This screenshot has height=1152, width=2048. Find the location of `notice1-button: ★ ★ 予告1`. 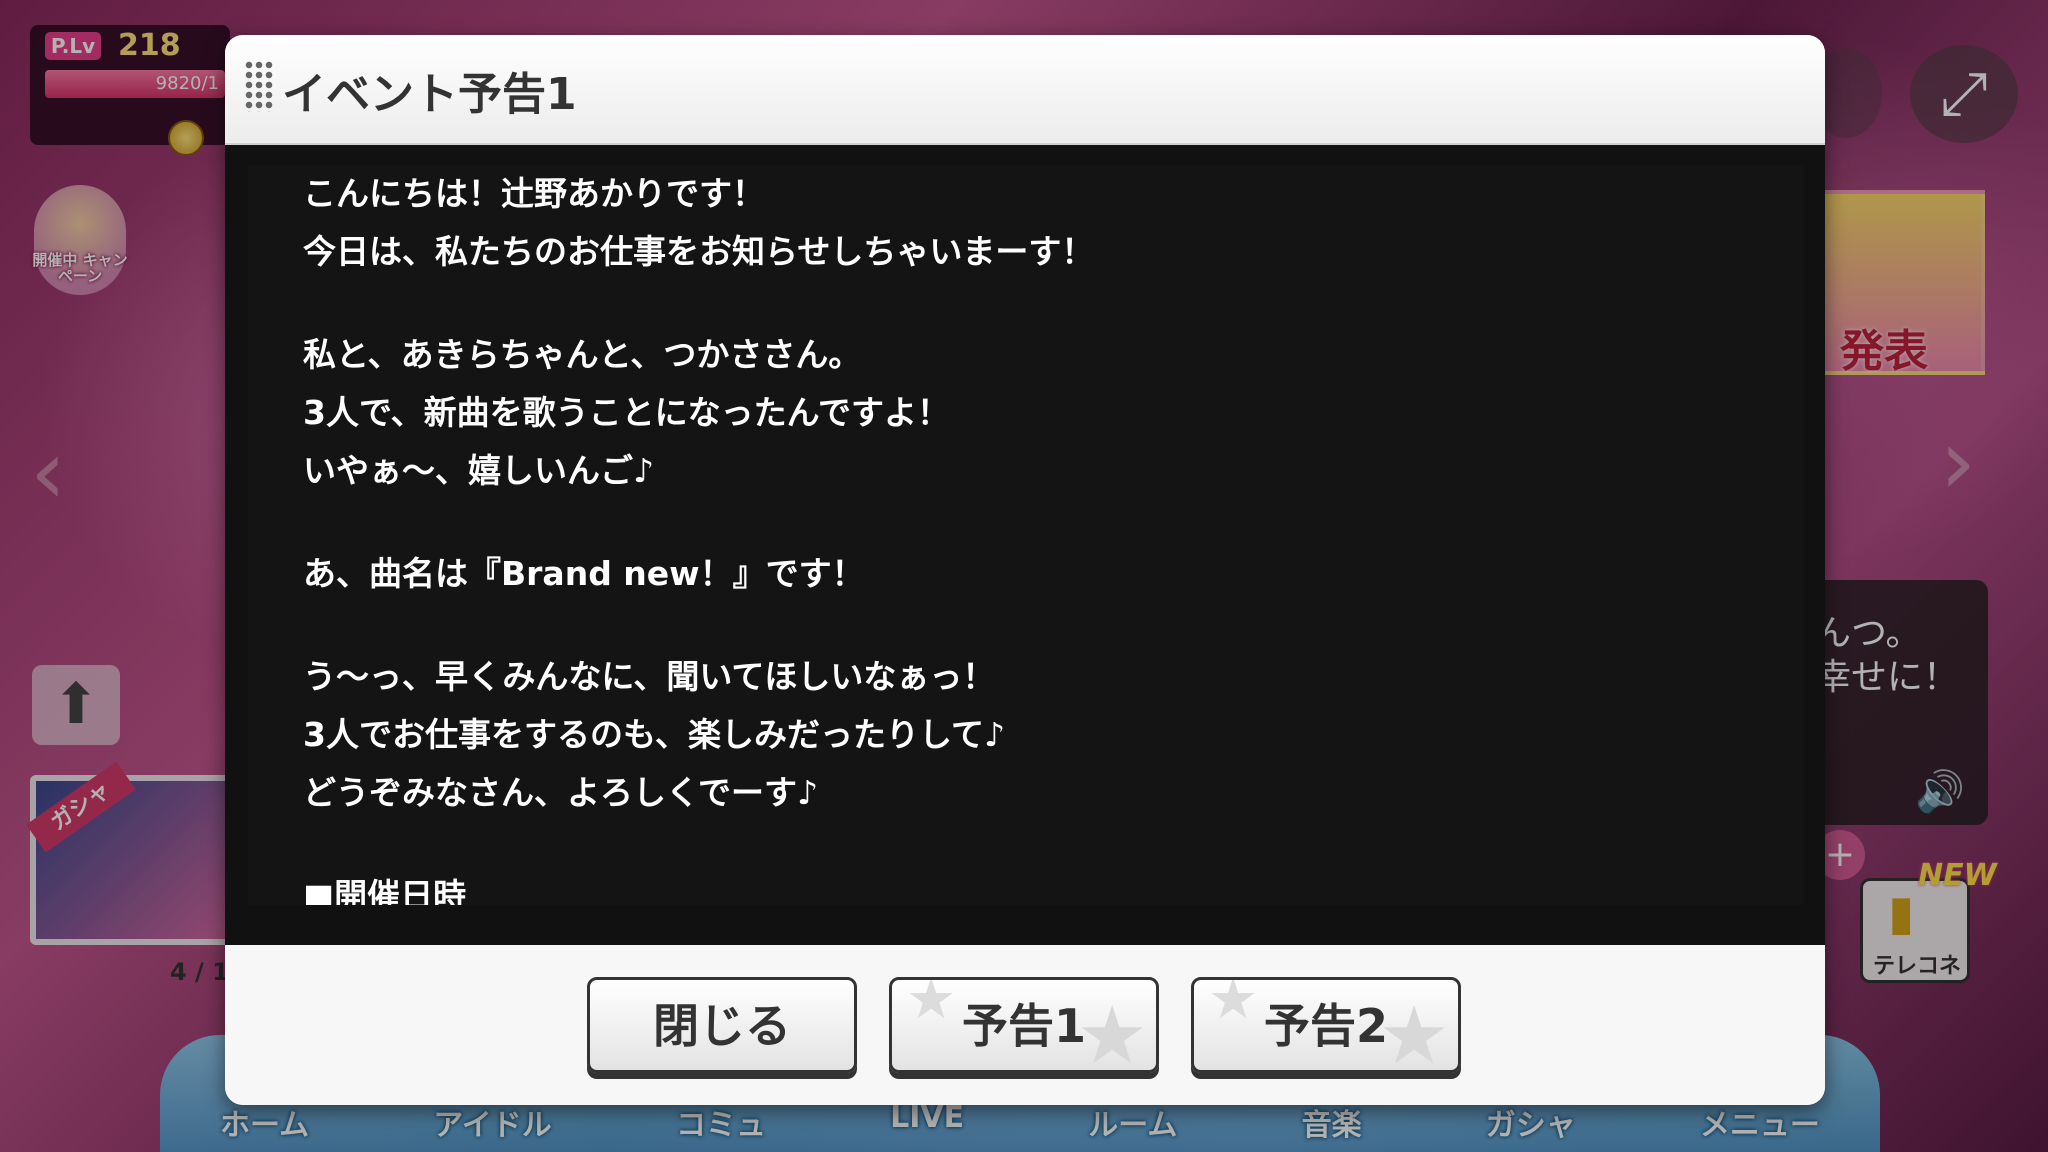

notice1-button: ★ ★ 予告1 is located at coordinates (1024, 1025).